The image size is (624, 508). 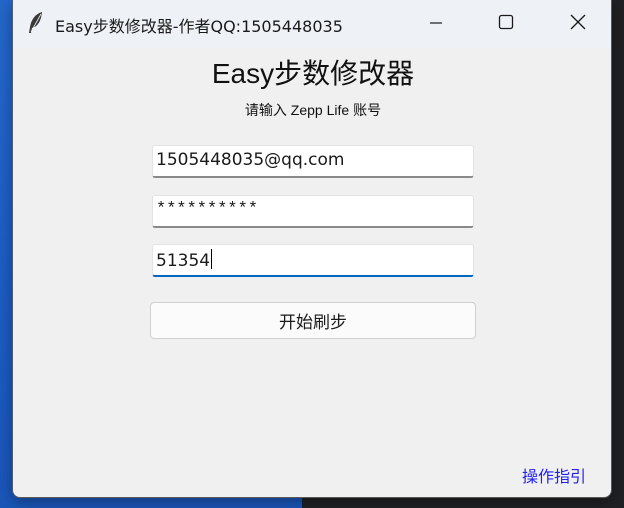 I want to click on maximize-icon, so click(x=506, y=24).